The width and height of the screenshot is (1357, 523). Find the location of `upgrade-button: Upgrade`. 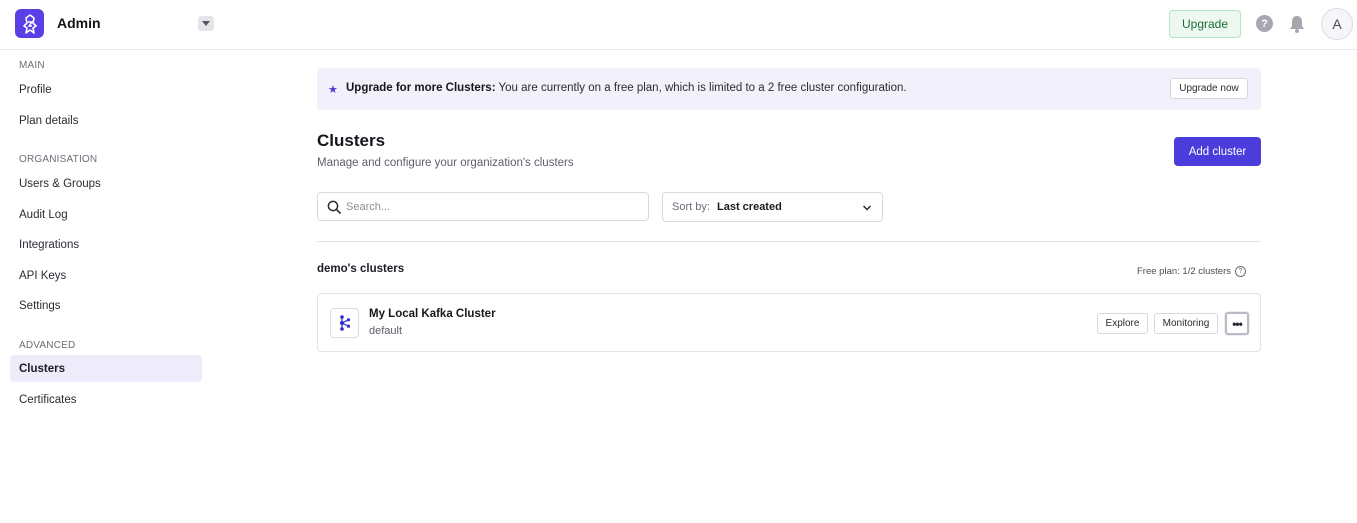

upgrade-button: Upgrade is located at coordinates (1205, 24).